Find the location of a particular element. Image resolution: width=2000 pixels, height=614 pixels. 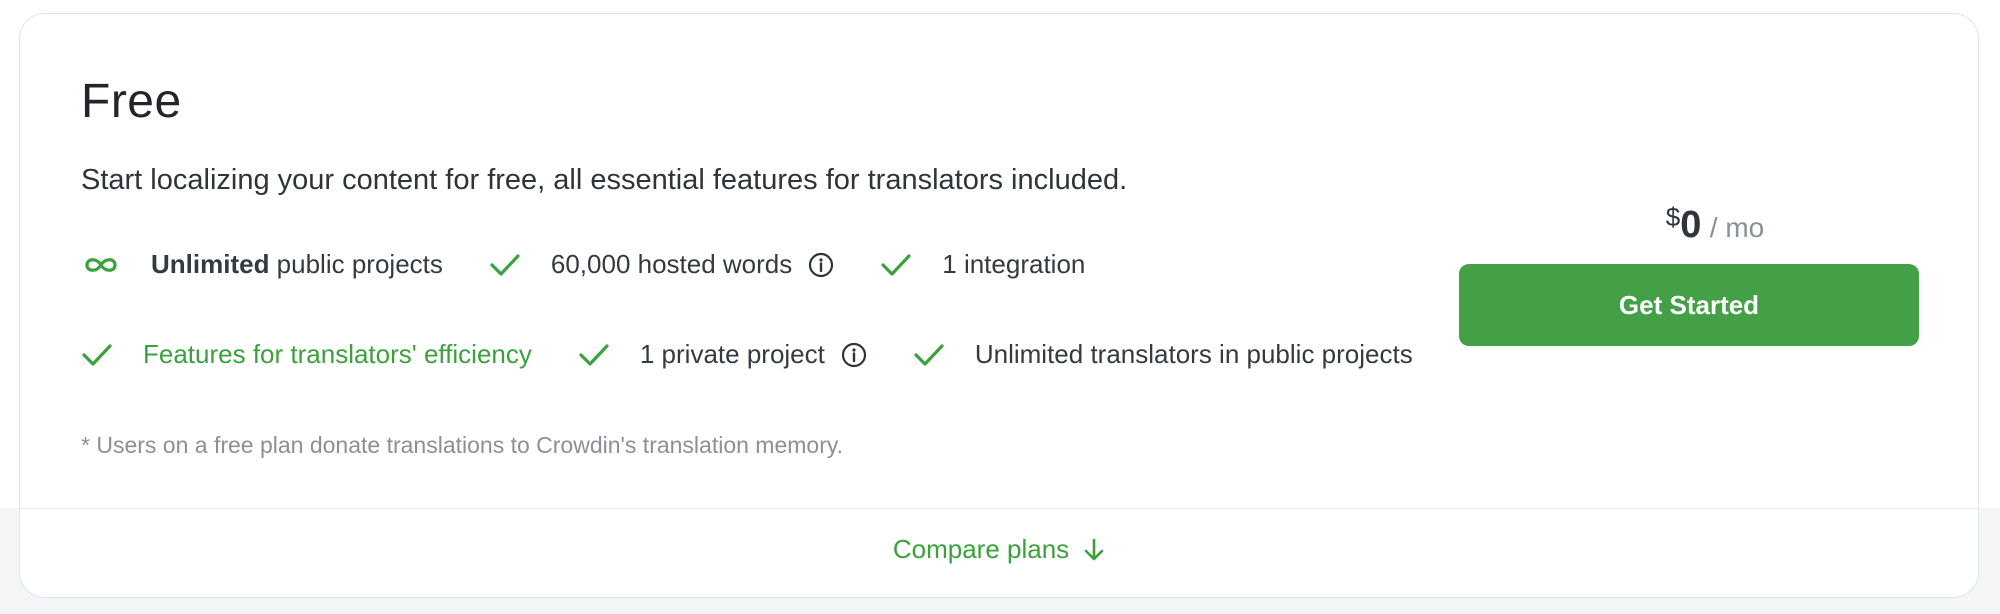

arrow-down-icon is located at coordinates (1094, 550).